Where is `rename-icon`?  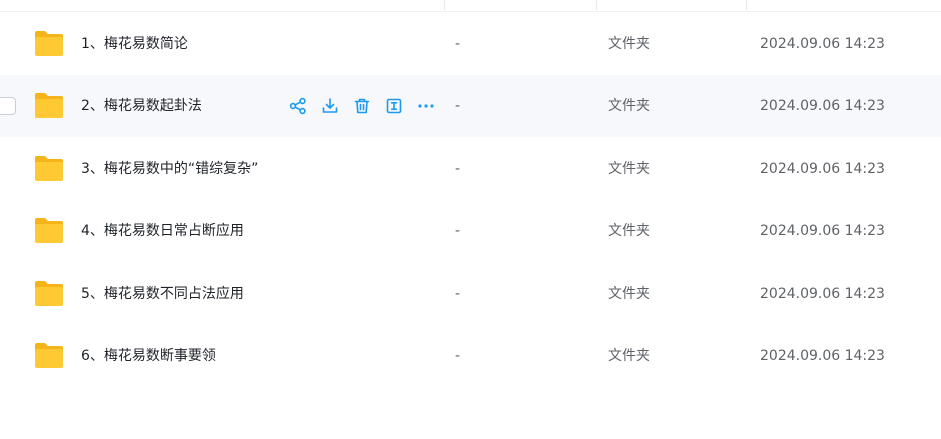
rename-icon is located at coordinates (394, 106).